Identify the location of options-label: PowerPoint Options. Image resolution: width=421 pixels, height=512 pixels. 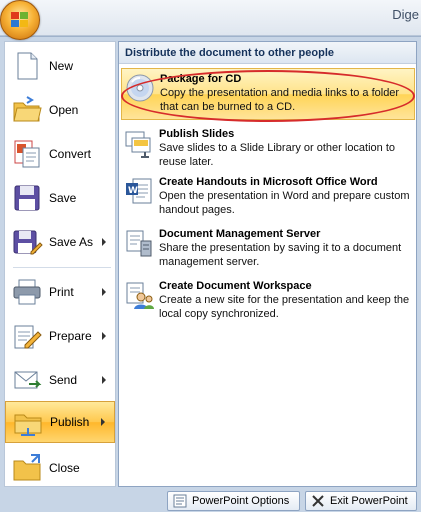
(241, 501).